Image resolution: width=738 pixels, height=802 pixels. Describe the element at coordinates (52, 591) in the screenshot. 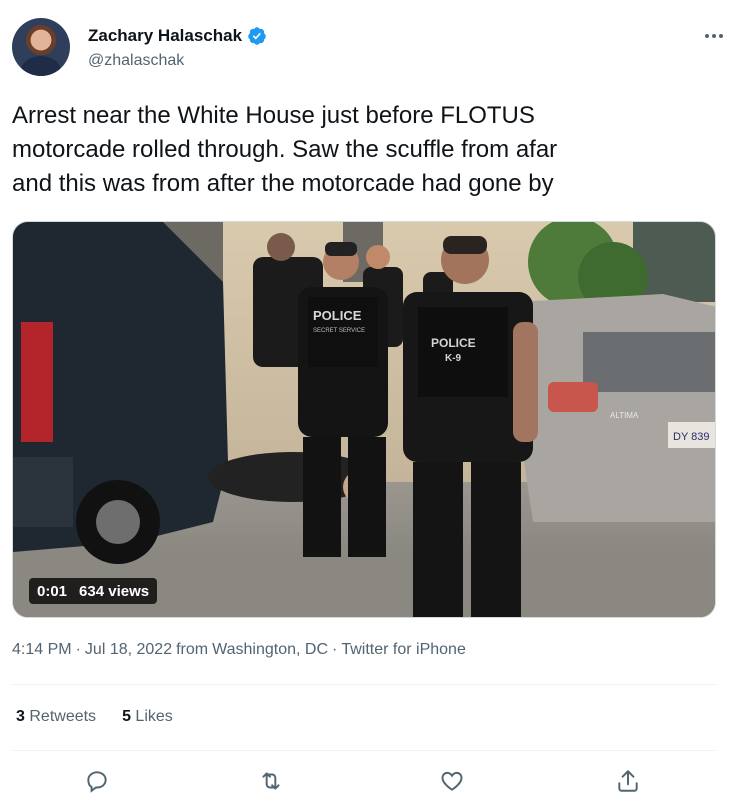

I see `video-duration: 0:01` at that location.